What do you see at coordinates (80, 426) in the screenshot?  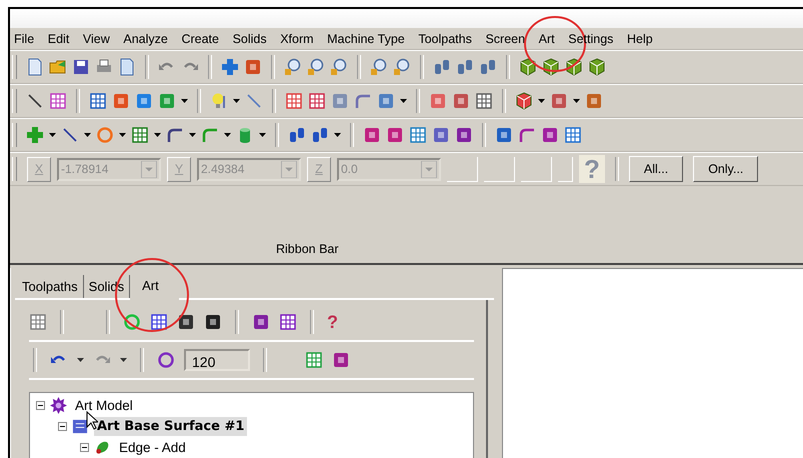 I see `surface-icon` at bounding box center [80, 426].